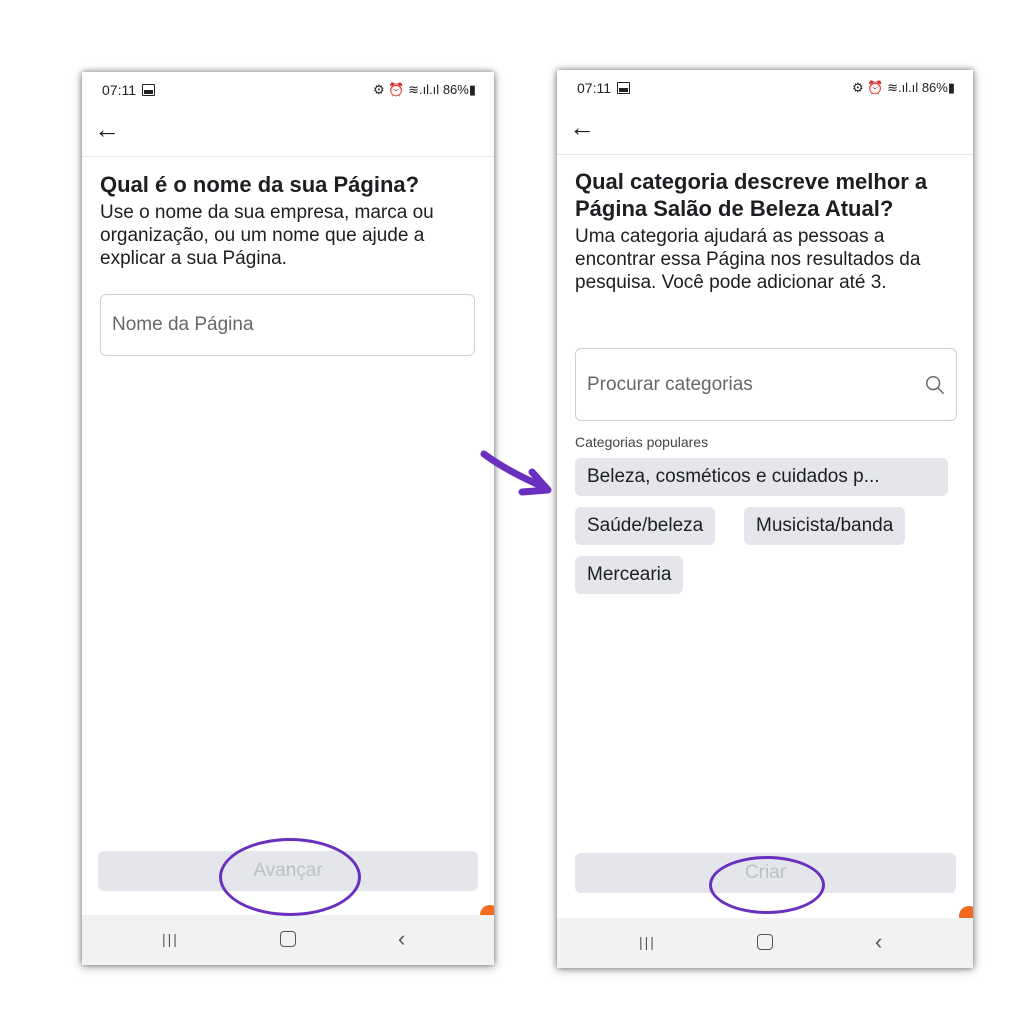 The width and height of the screenshot is (1024, 1024). I want to click on popular-categories-label: Categorias populares, so click(642, 442).